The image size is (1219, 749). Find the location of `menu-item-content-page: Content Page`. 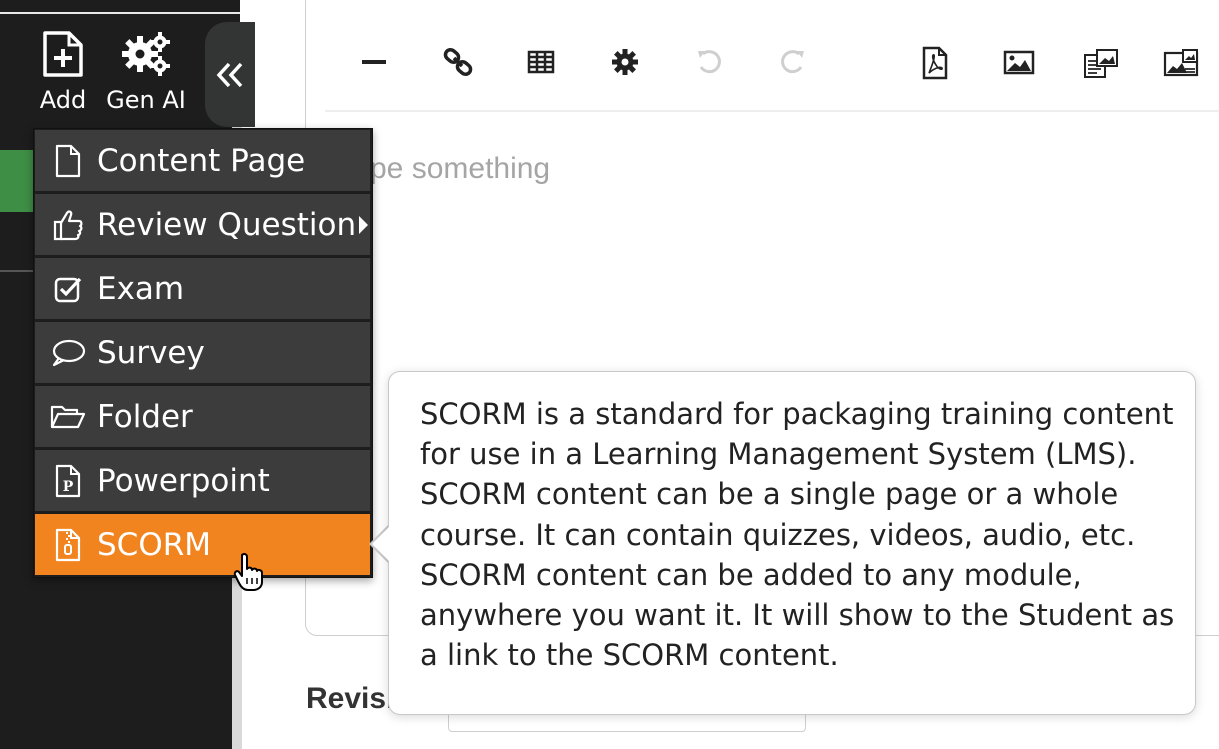

menu-item-content-page: Content Page is located at coordinates (202, 160).